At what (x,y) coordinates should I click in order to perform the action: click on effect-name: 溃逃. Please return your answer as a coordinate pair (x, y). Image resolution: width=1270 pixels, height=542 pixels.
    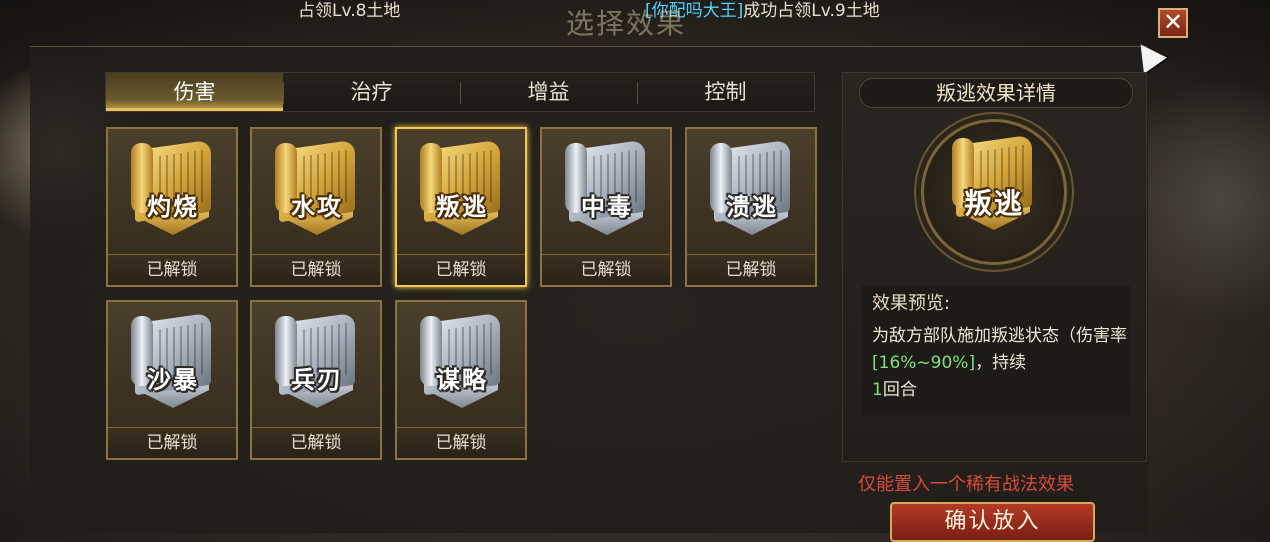
    Looking at the image, I should click on (752, 206).